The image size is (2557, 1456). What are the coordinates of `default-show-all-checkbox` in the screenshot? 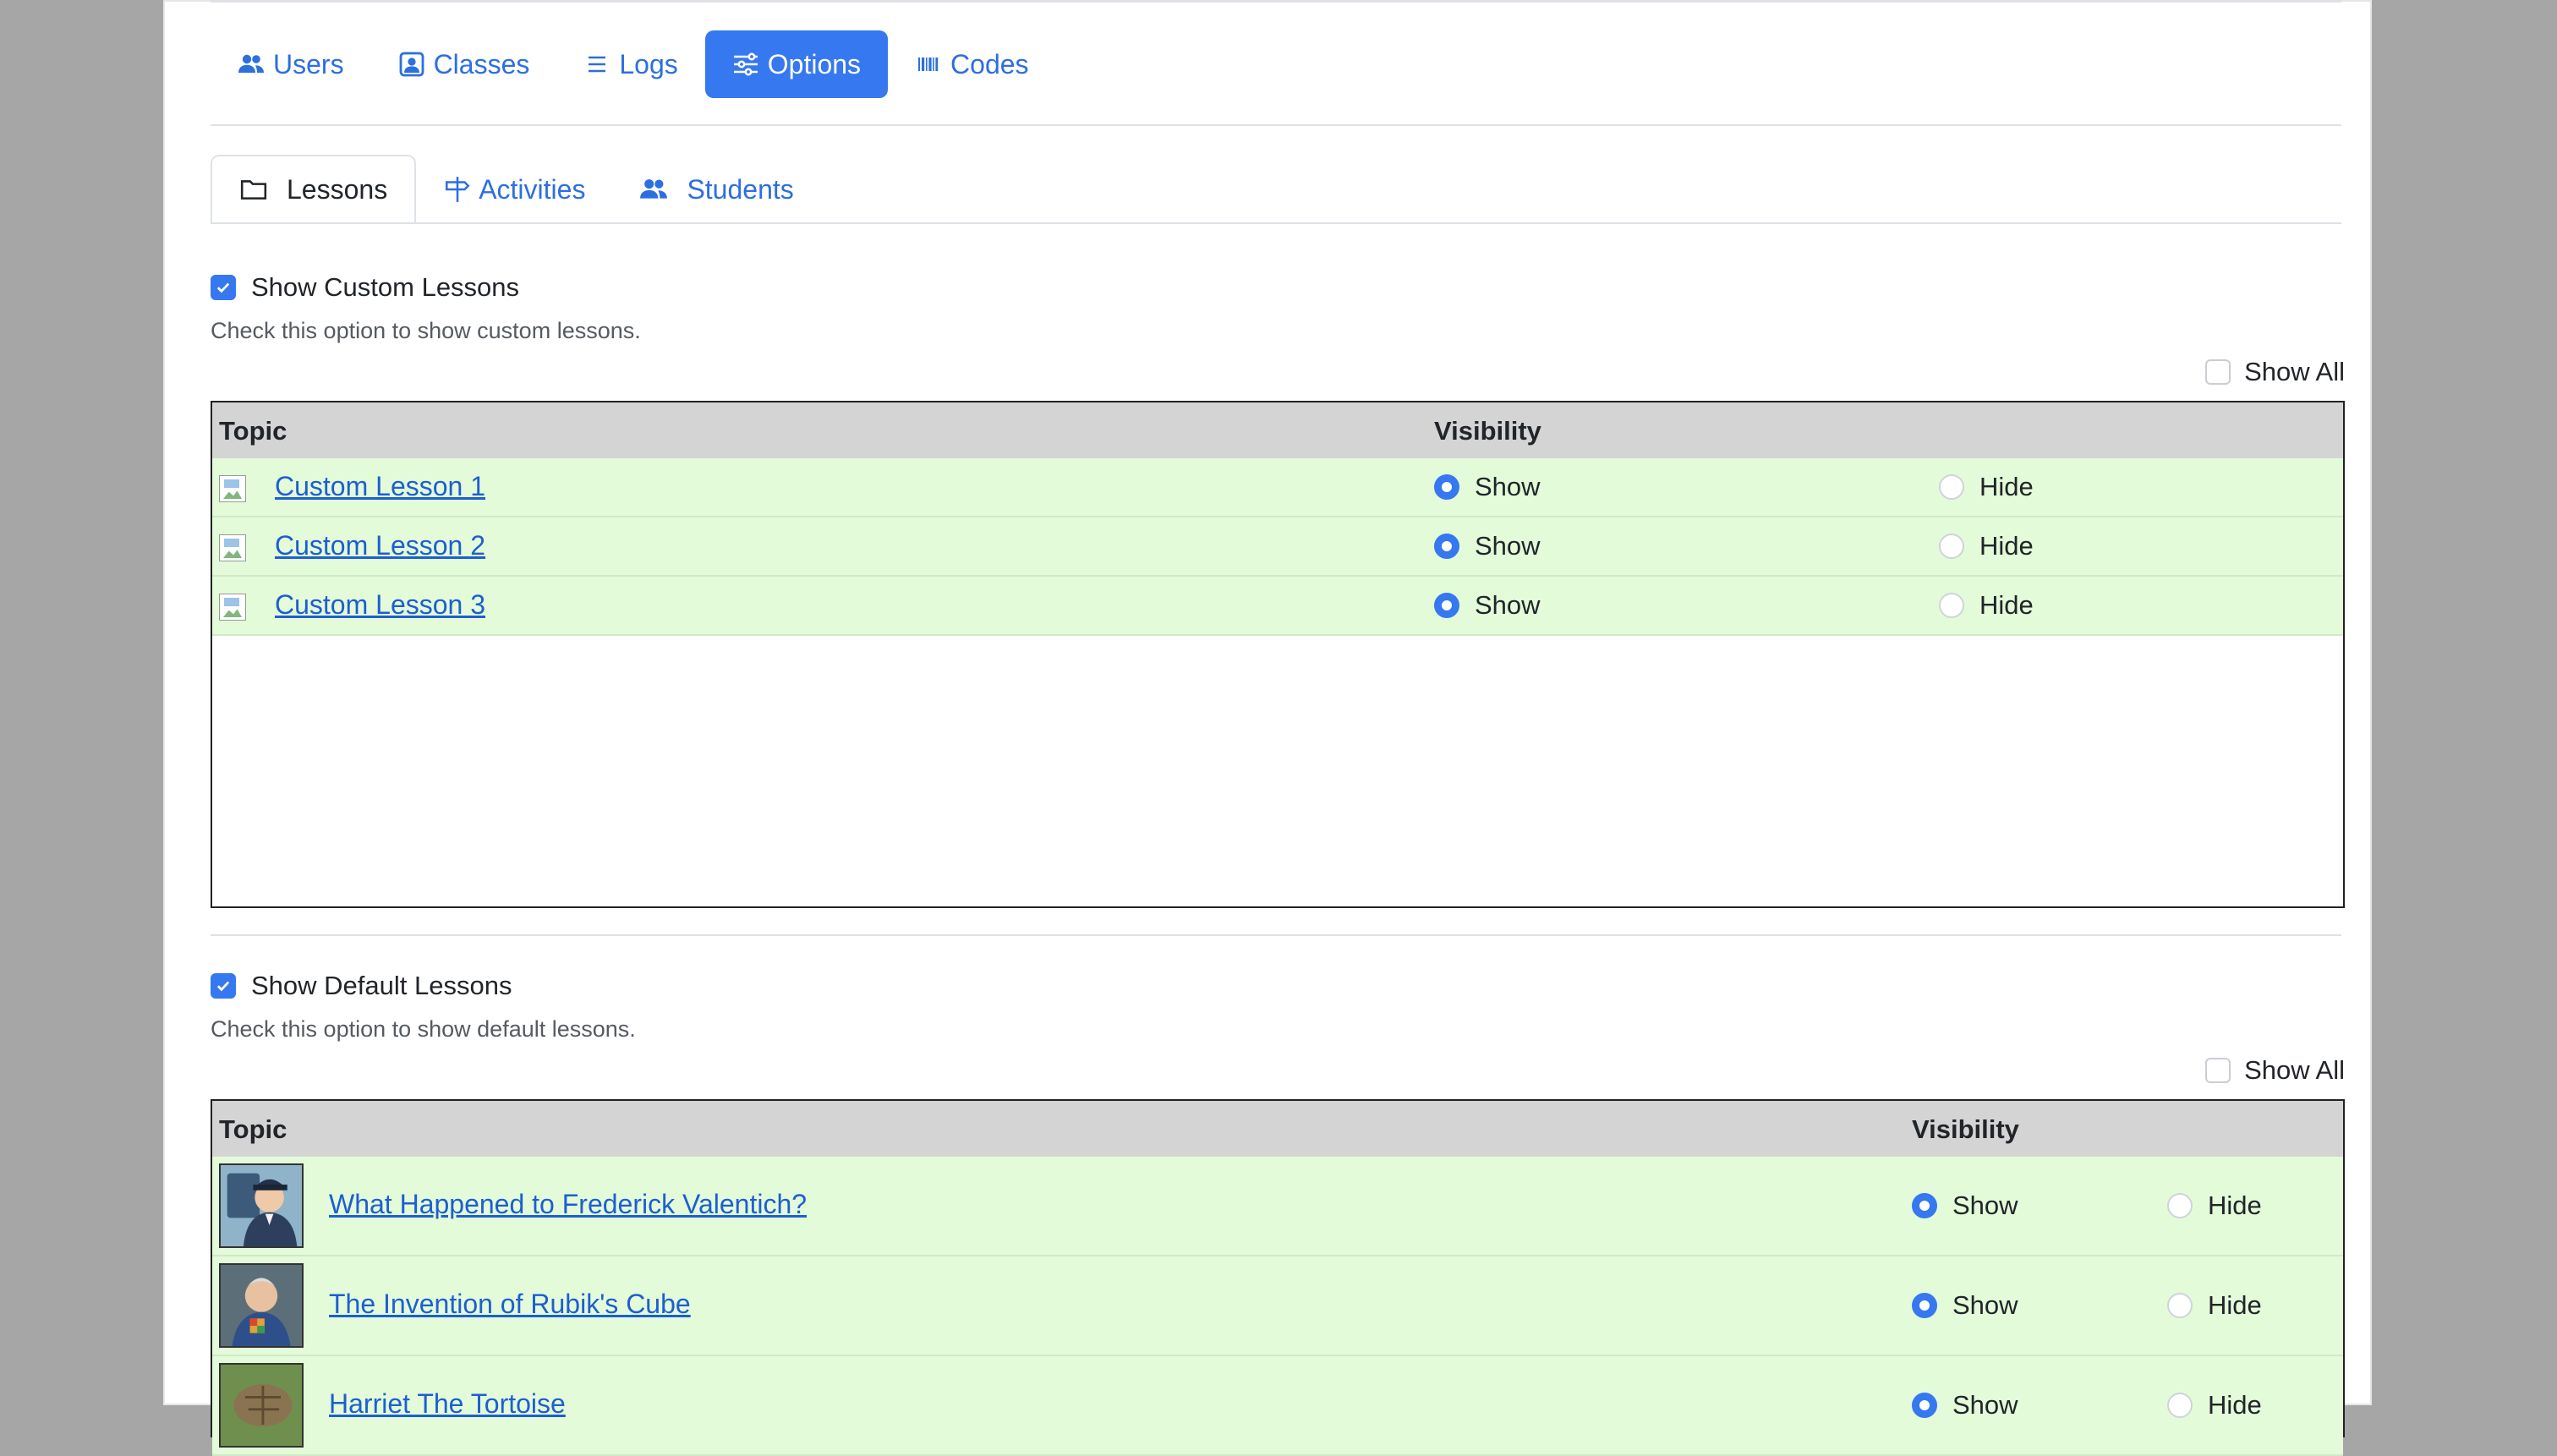 It's located at (2218, 1071).